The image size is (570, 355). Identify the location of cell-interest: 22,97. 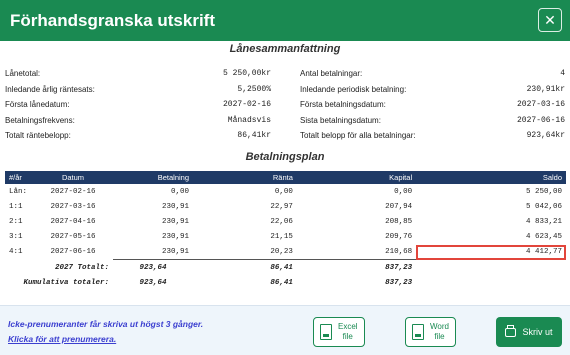
(281, 206).